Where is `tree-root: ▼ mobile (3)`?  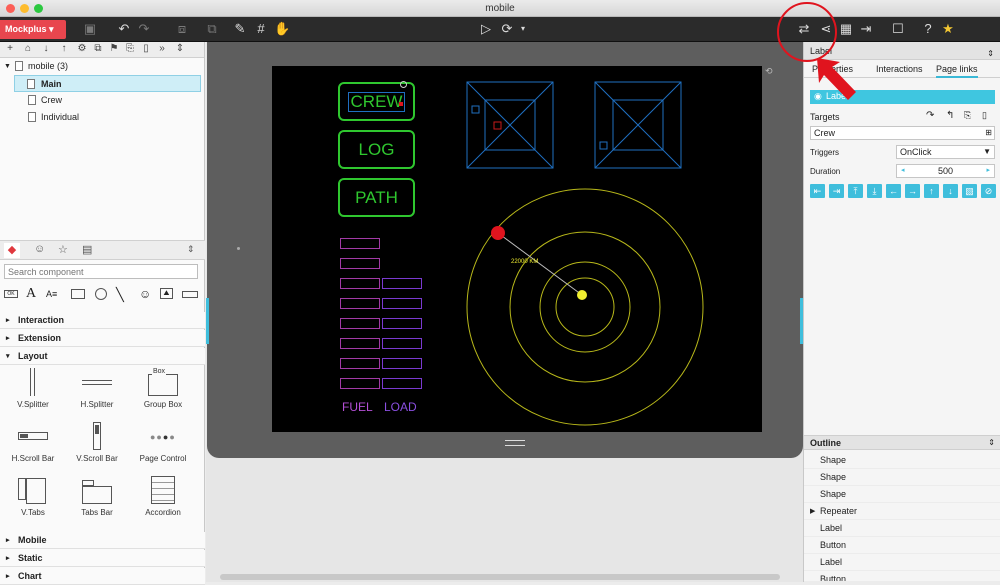
tree-root: ▼ mobile (3) is located at coordinates (102, 66).